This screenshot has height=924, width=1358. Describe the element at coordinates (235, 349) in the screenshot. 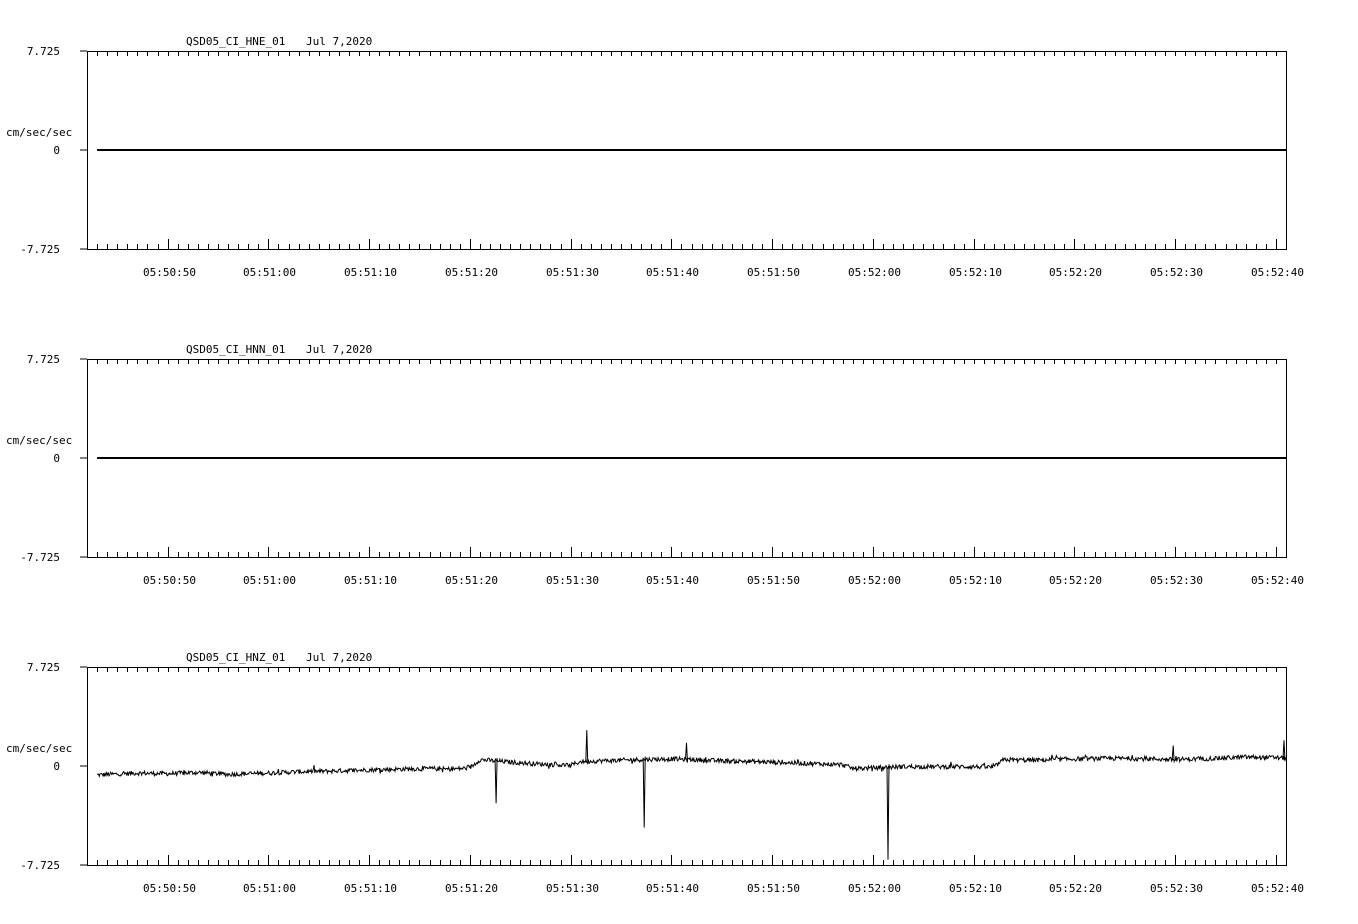

I see `chart-title: QSD05_CI_HNN_01` at that location.